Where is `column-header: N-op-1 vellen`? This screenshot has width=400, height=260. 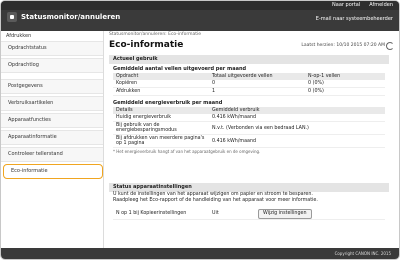
column-header: N-op-1 vellen is located at coordinates (345, 76).